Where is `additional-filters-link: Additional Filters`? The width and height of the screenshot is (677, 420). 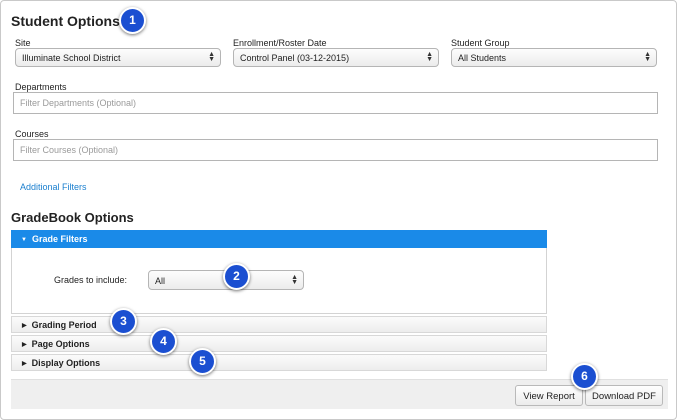
additional-filters-link: Additional Filters is located at coordinates (53, 187).